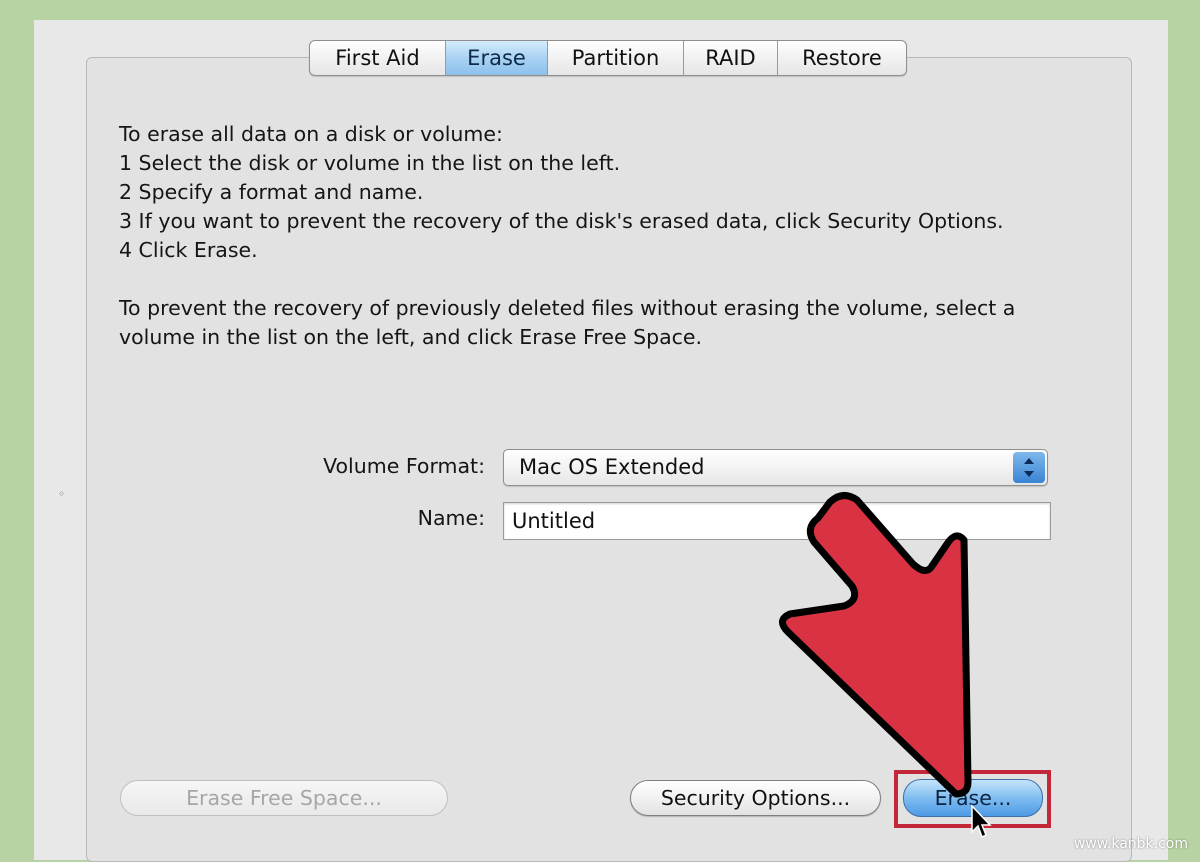 The height and width of the screenshot is (862, 1200). What do you see at coordinates (311, 134) in the screenshot?
I see `instruction-line: To erase all data on a disk or volume:` at bounding box center [311, 134].